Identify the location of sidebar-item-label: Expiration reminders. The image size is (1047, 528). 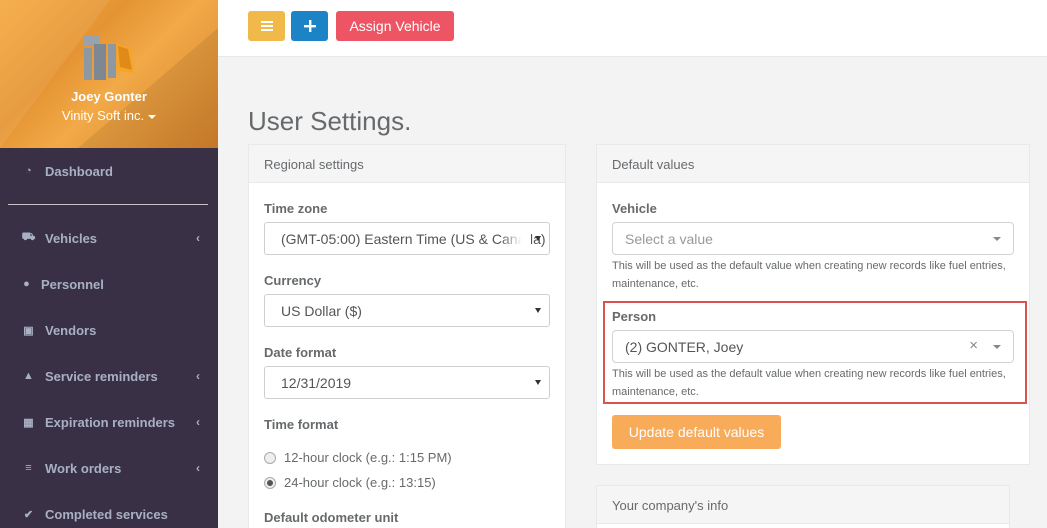
(110, 422).